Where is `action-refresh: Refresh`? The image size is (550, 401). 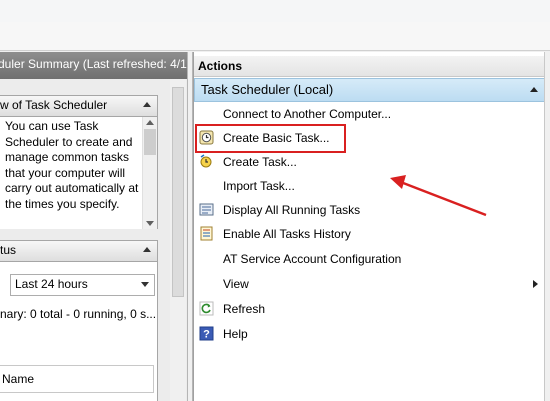 action-refresh: Refresh is located at coordinates (370, 309).